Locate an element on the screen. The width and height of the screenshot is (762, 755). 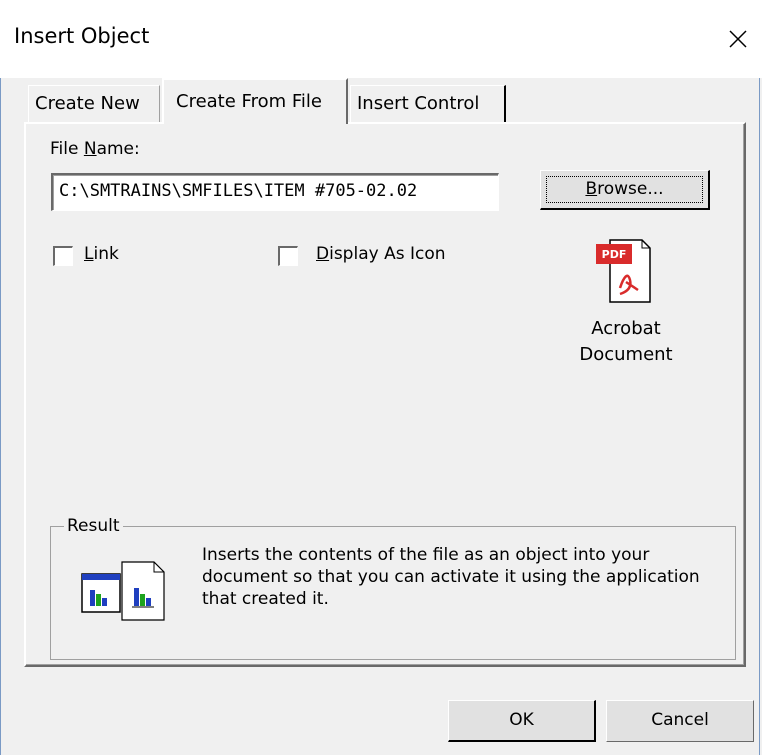
tab-label: Create New is located at coordinates (87, 103).